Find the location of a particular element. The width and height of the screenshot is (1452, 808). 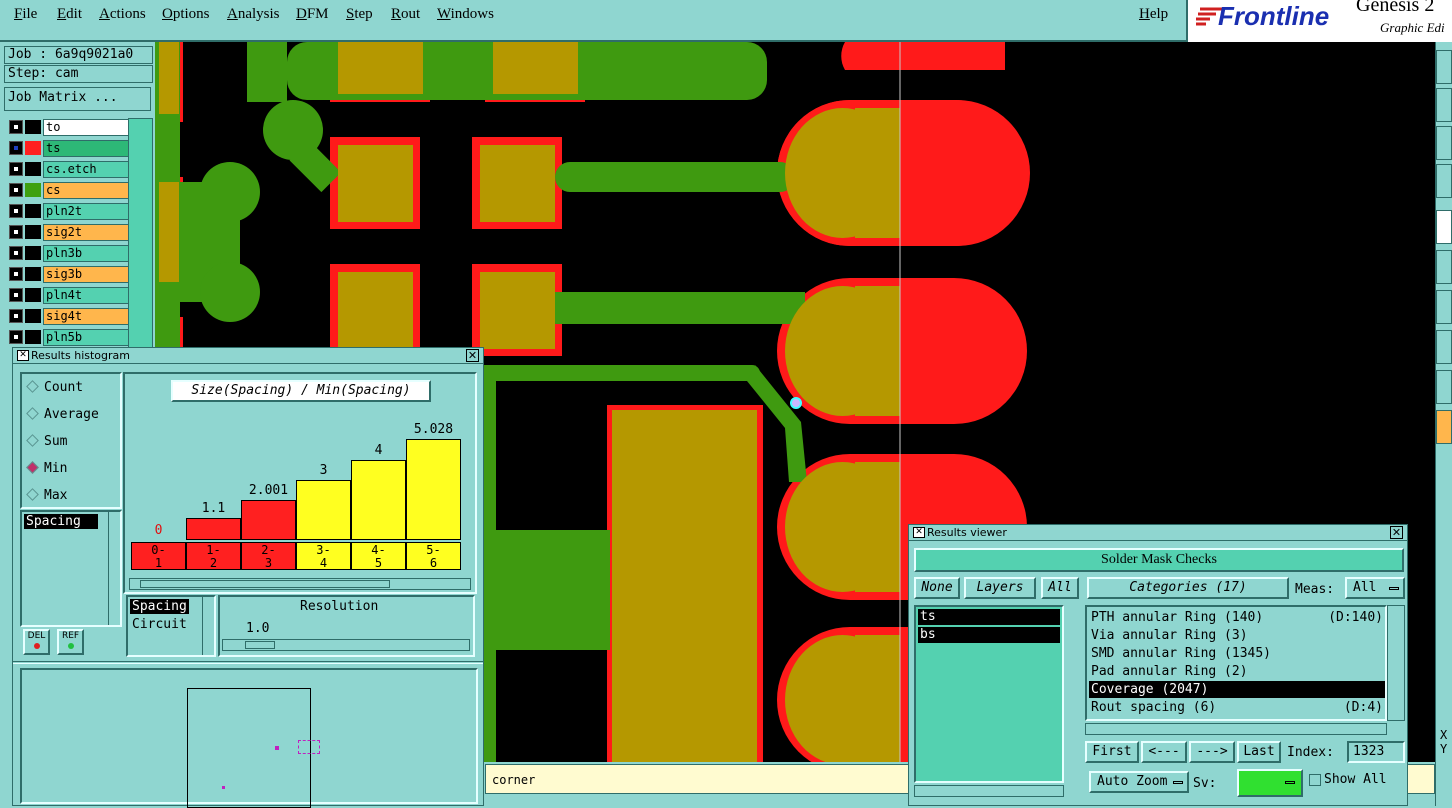

category-list-item: Rout spacing (6) (D:4) is located at coordinates (1237, 707).